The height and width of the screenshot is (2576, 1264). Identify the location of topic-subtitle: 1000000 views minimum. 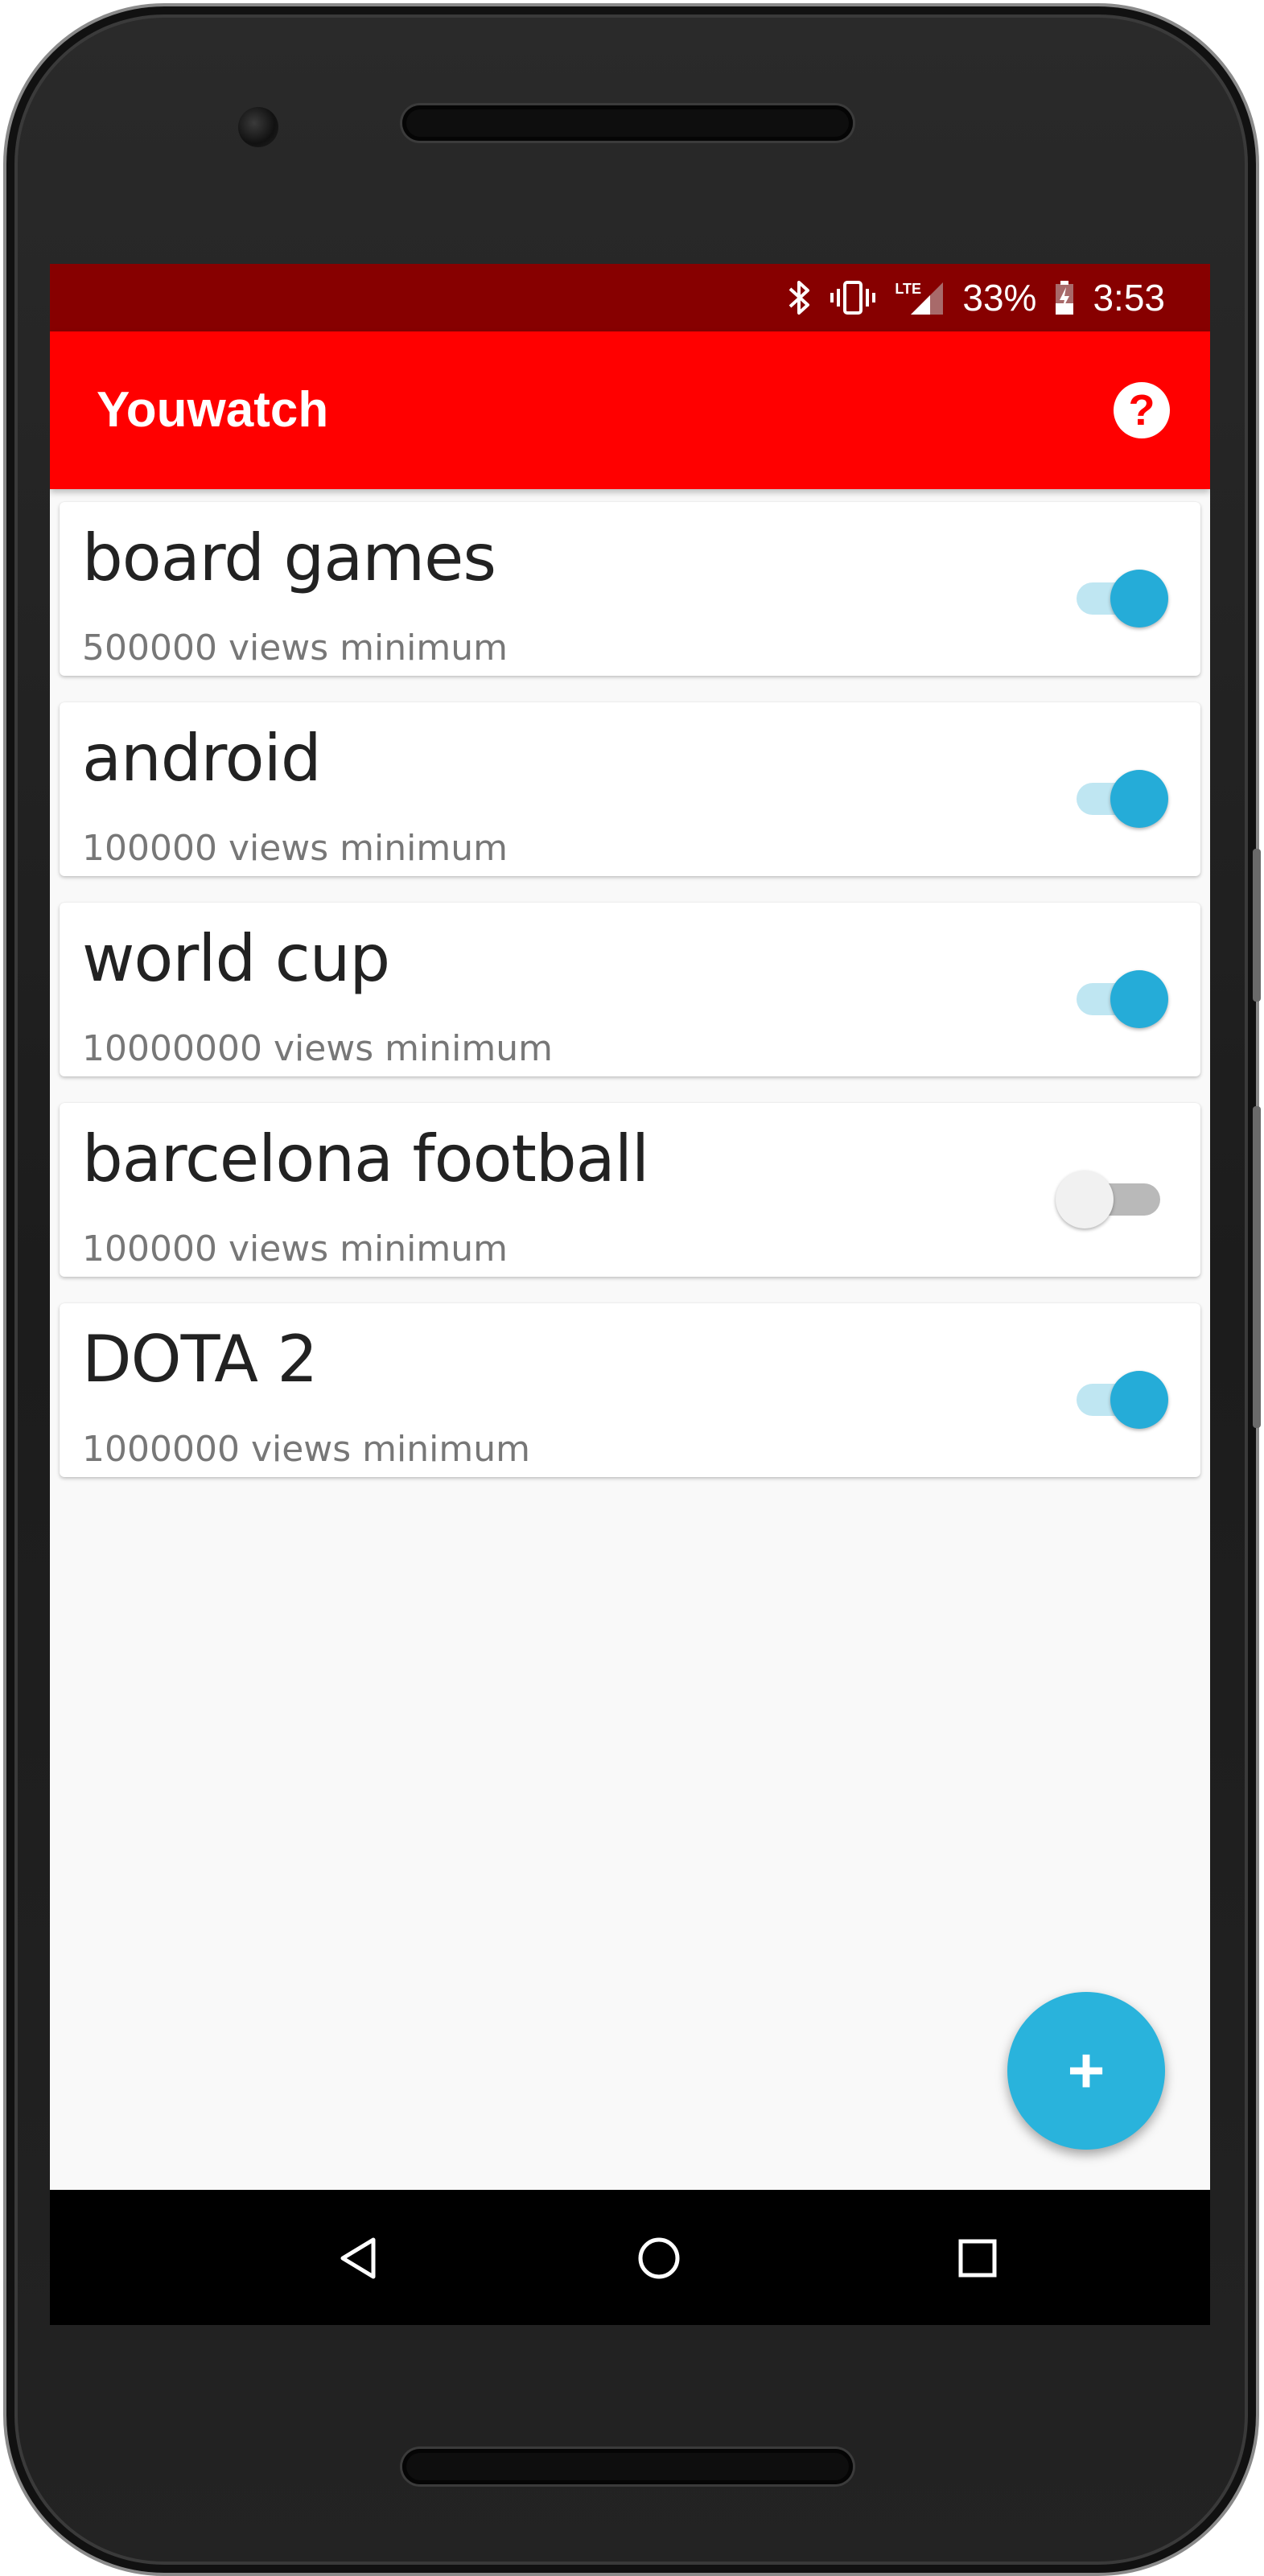
(306, 1449).